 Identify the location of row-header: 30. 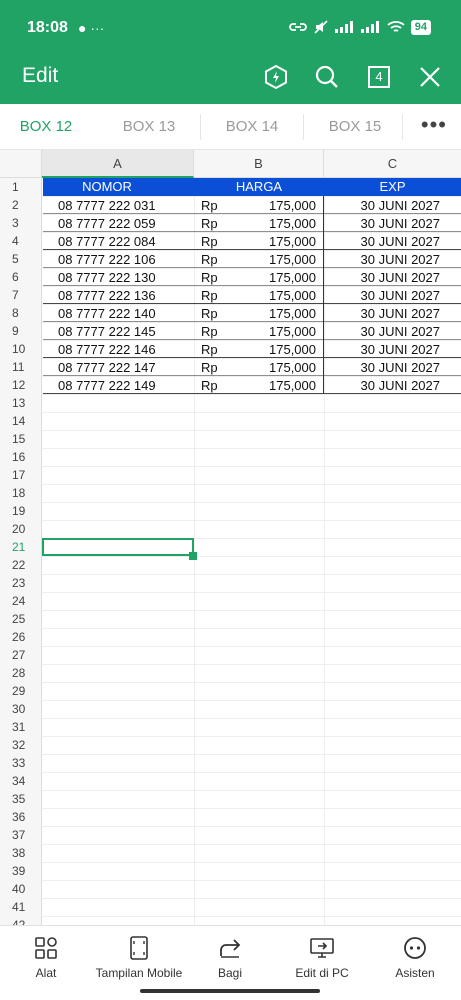
(21, 709).